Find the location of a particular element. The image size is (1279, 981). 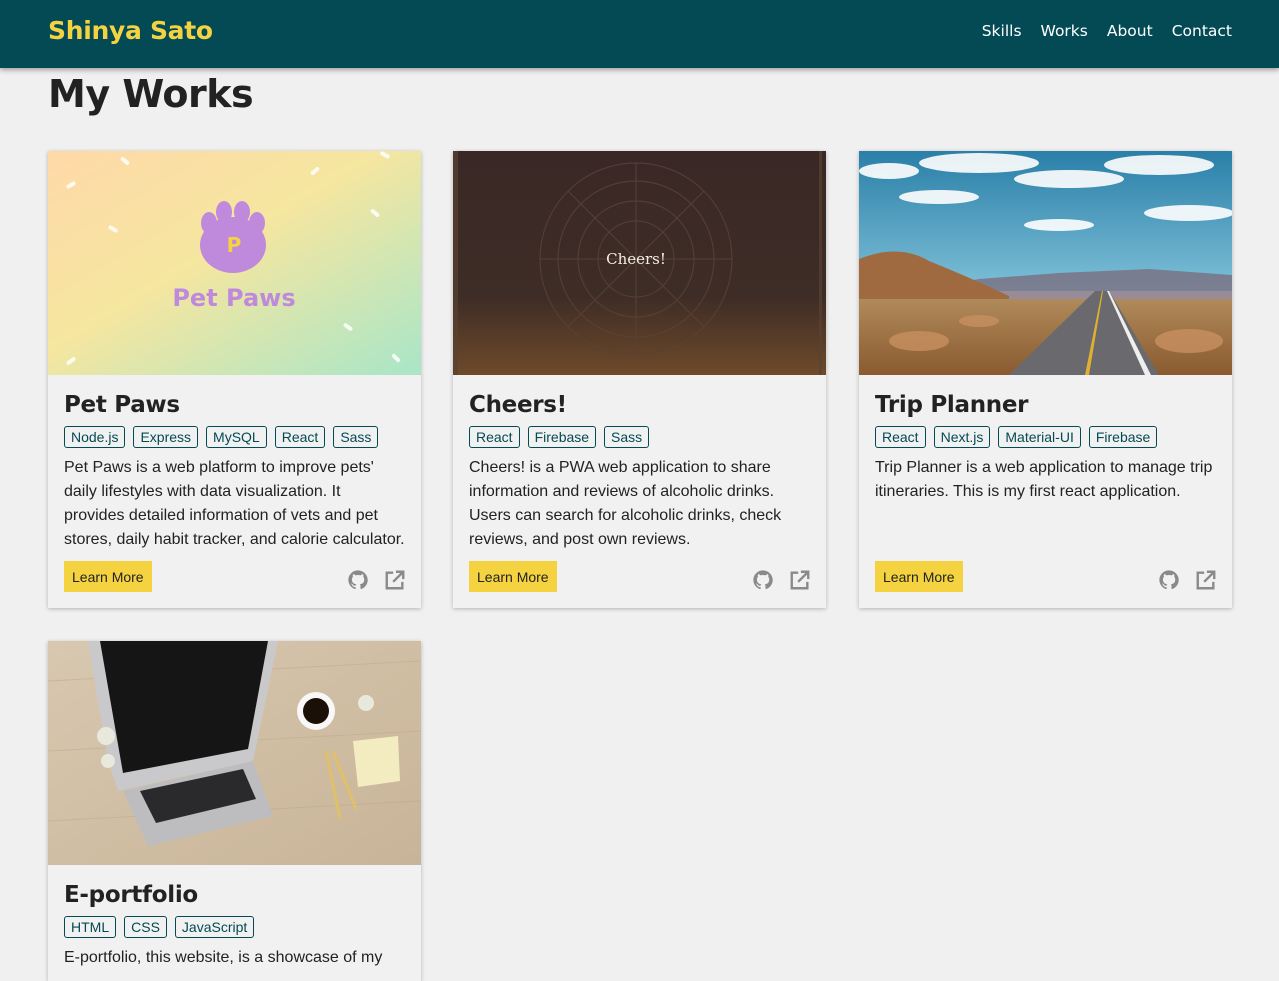

tech-tag: JavaScript is located at coordinates (214, 927).